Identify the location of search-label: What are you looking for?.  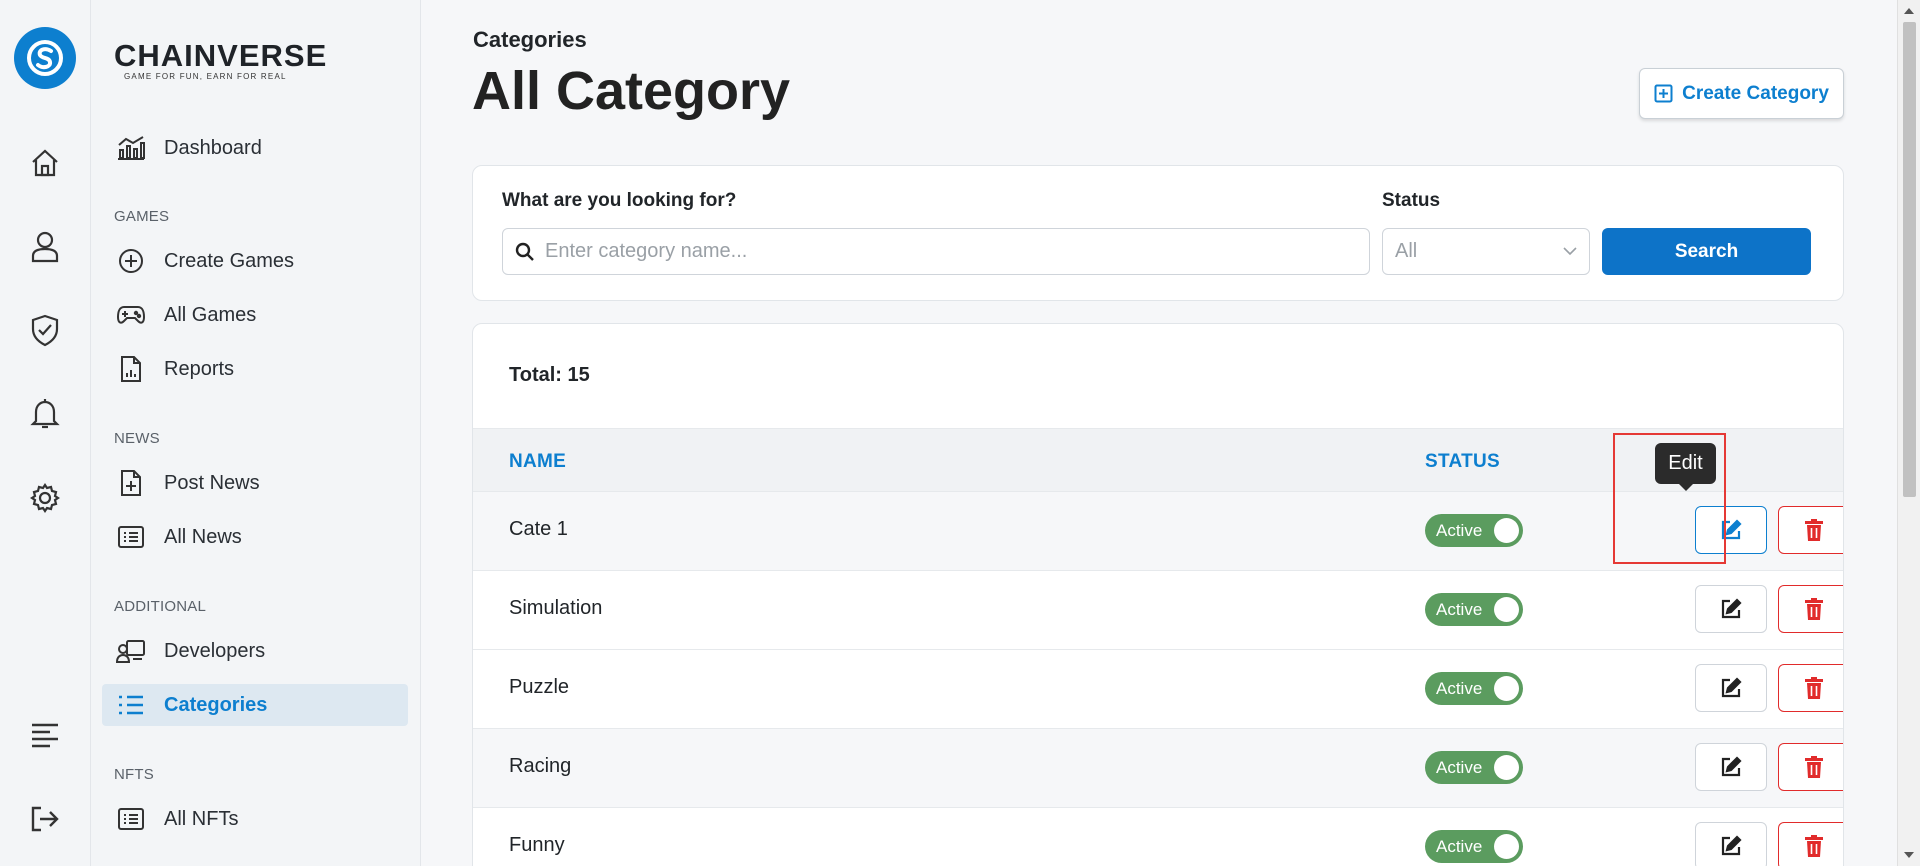
(619, 200).